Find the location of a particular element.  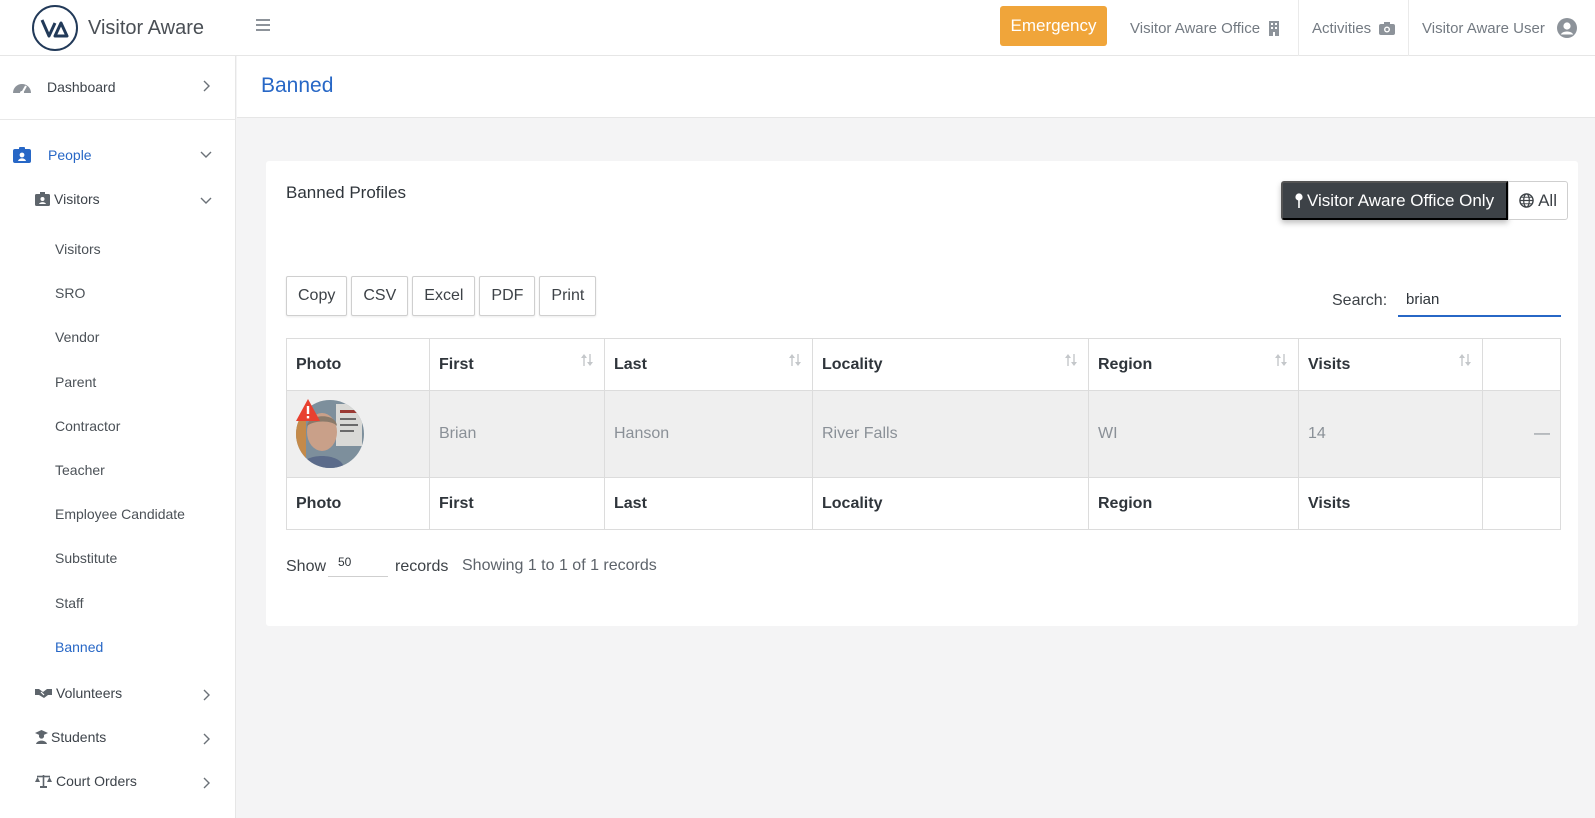

dashboard-gauge-icon is located at coordinates (22, 89).